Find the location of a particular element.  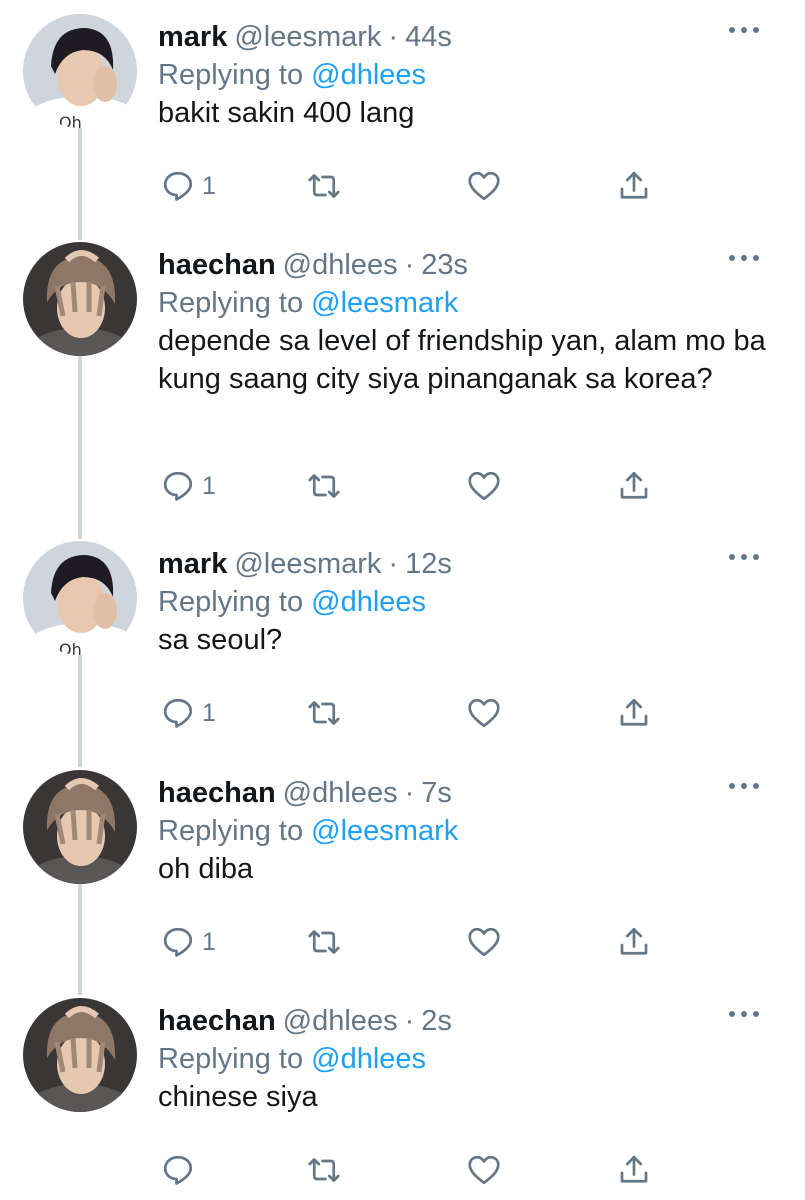

timestamp: 12s is located at coordinates (428, 564).